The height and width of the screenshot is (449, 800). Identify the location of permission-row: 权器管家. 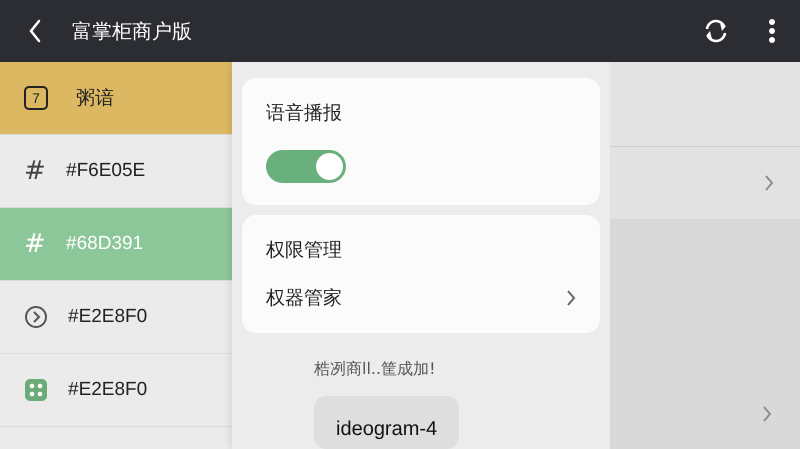
(421, 298).